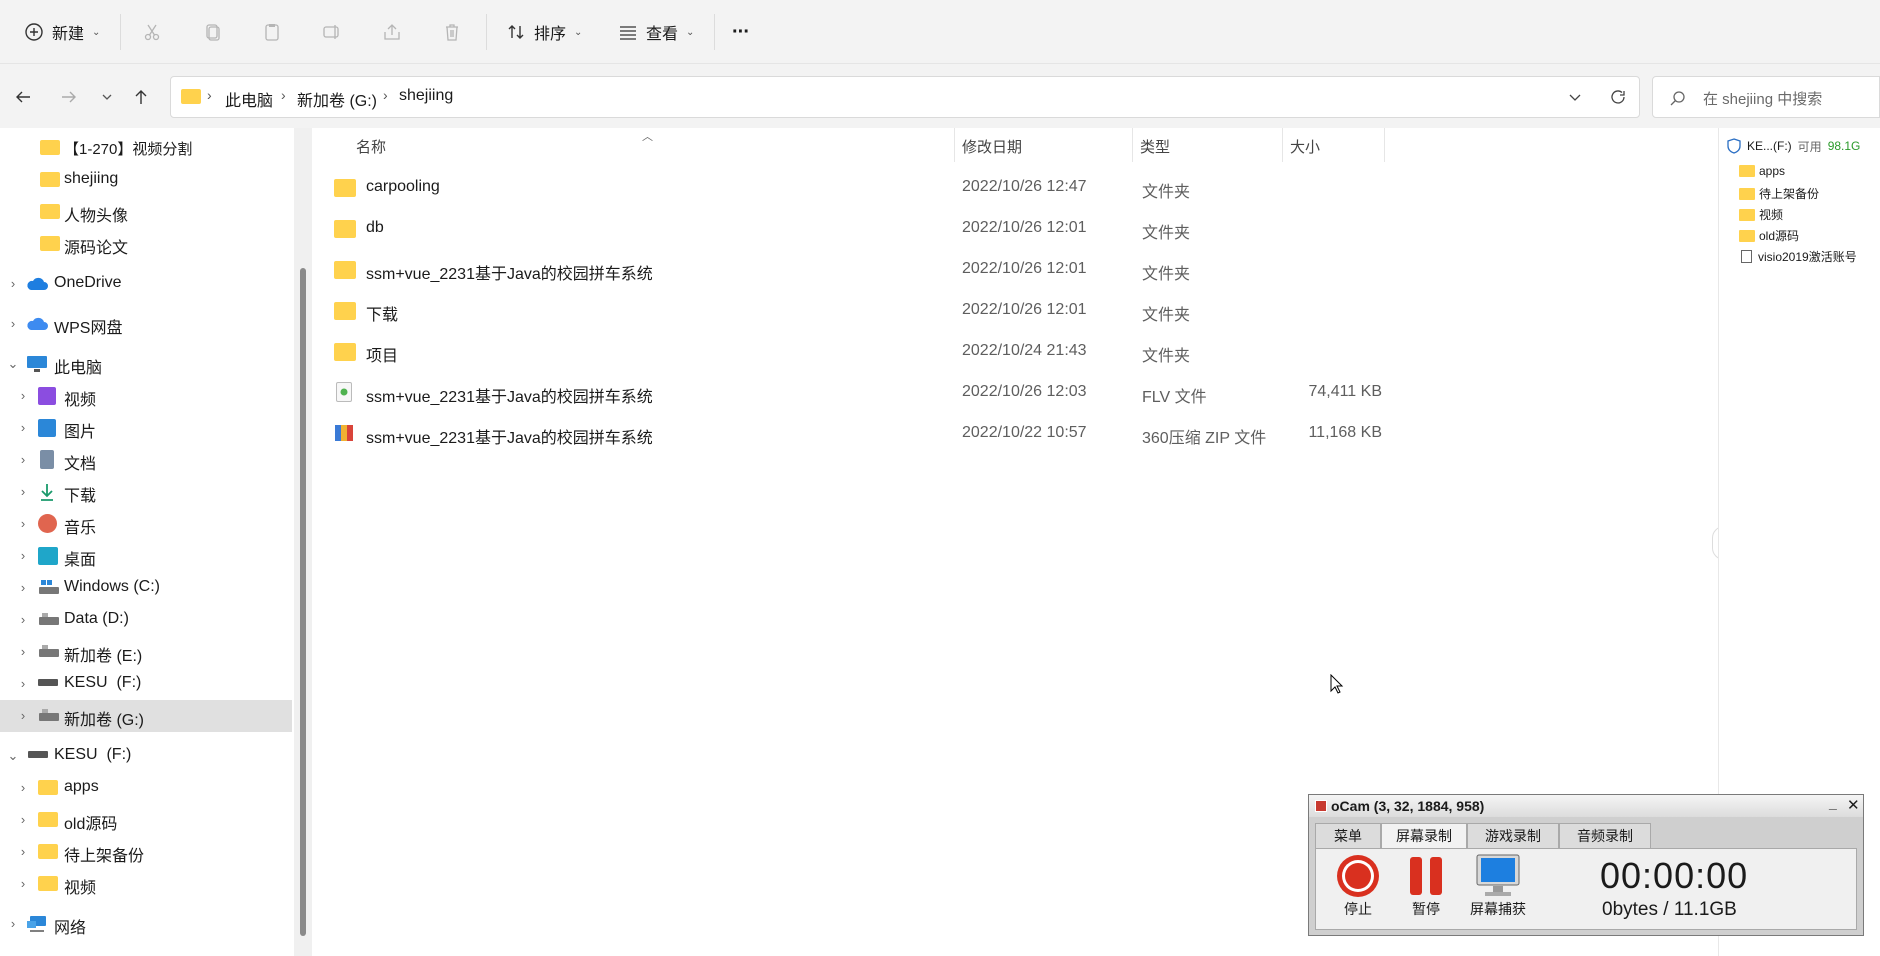 This screenshot has height=956, width=1880. Describe the element at coordinates (1761, 214) in the screenshot. I see `preview-item: 视频` at that location.